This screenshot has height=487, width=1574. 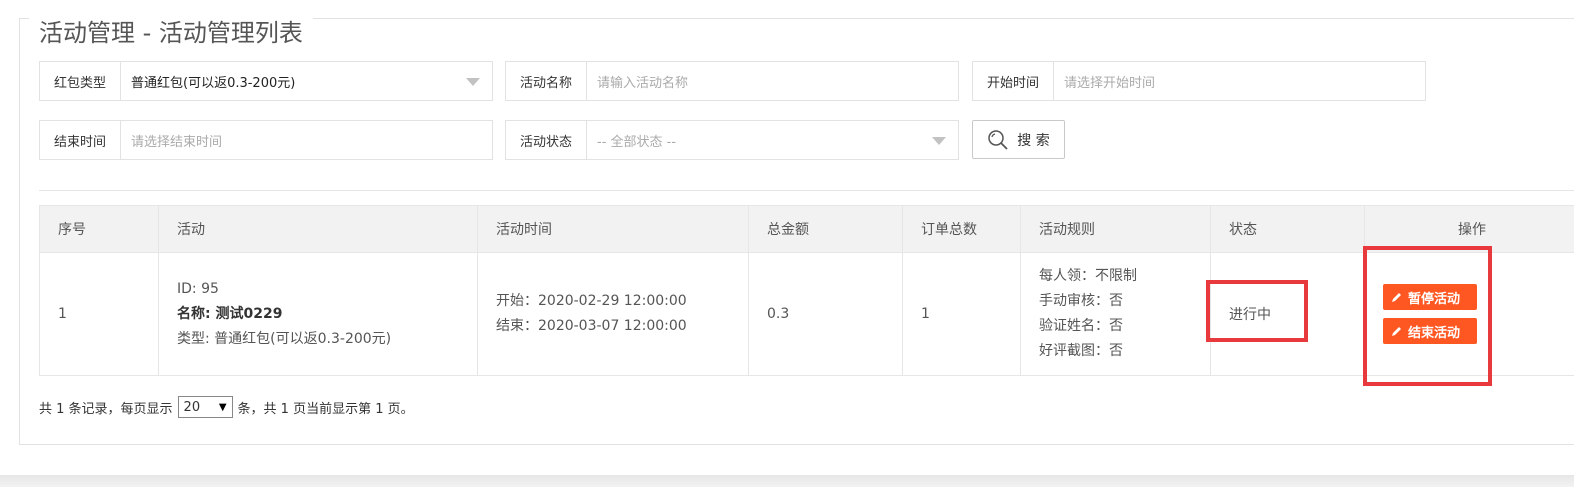 What do you see at coordinates (1257, 311) in the screenshot?
I see `status-highlight-box` at bounding box center [1257, 311].